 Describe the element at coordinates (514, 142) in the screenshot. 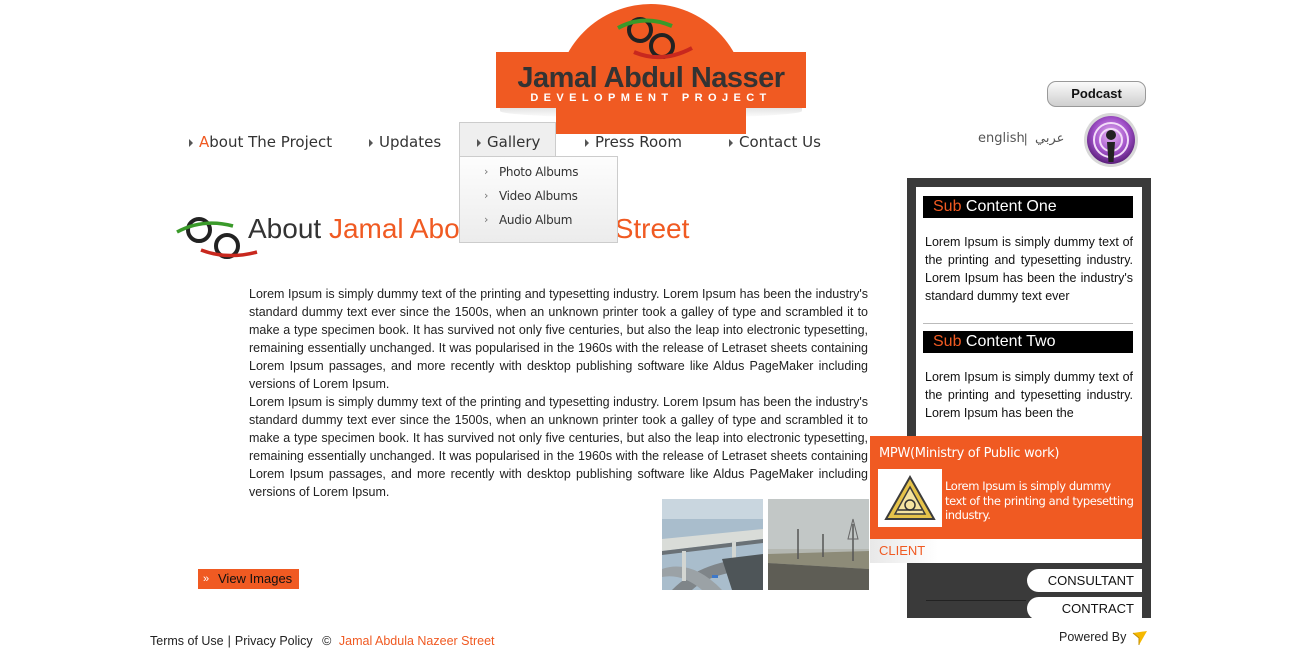

I see `nav-item-gallery-label: Gallery` at that location.